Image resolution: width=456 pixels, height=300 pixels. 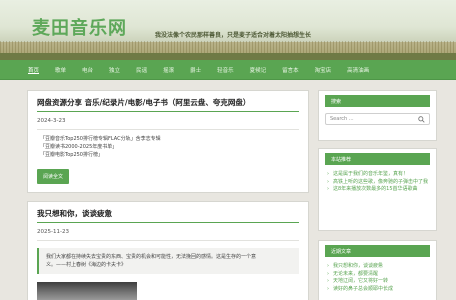 What do you see at coordinates (168, 215) in the screenshot?
I see `post-title: 我只想和你，谈谈疲惫` at bounding box center [168, 215].